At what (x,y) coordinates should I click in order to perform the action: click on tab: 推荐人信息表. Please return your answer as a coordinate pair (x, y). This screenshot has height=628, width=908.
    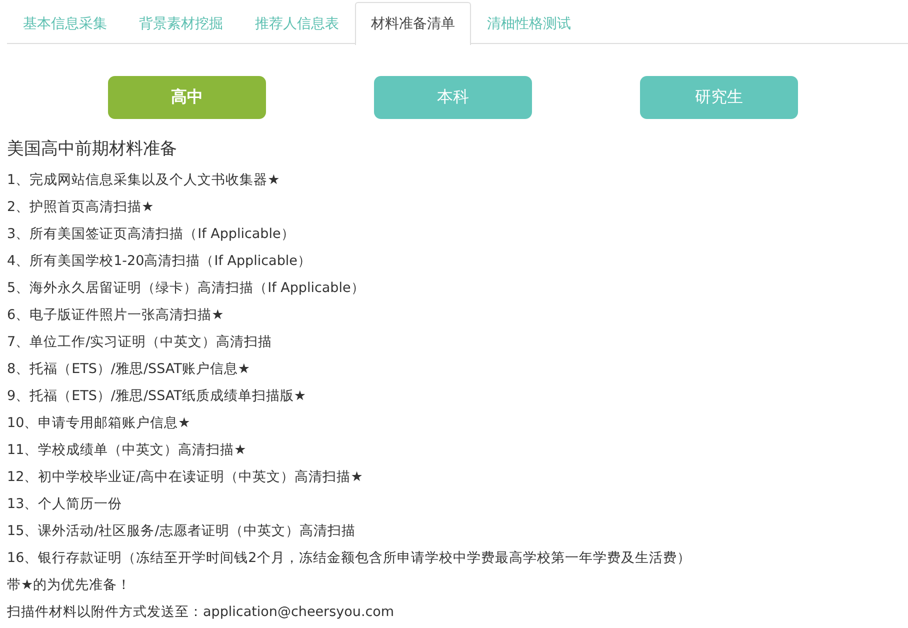
    Looking at the image, I should click on (297, 23).